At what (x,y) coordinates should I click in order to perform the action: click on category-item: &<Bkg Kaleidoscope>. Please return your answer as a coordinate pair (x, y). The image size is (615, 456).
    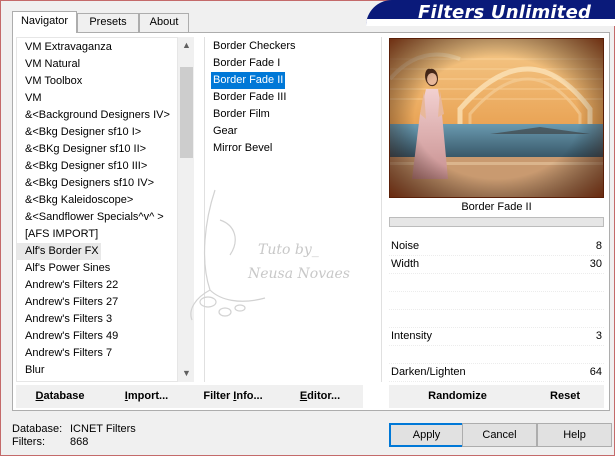
    Looking at the image, I should click on (79, 200).